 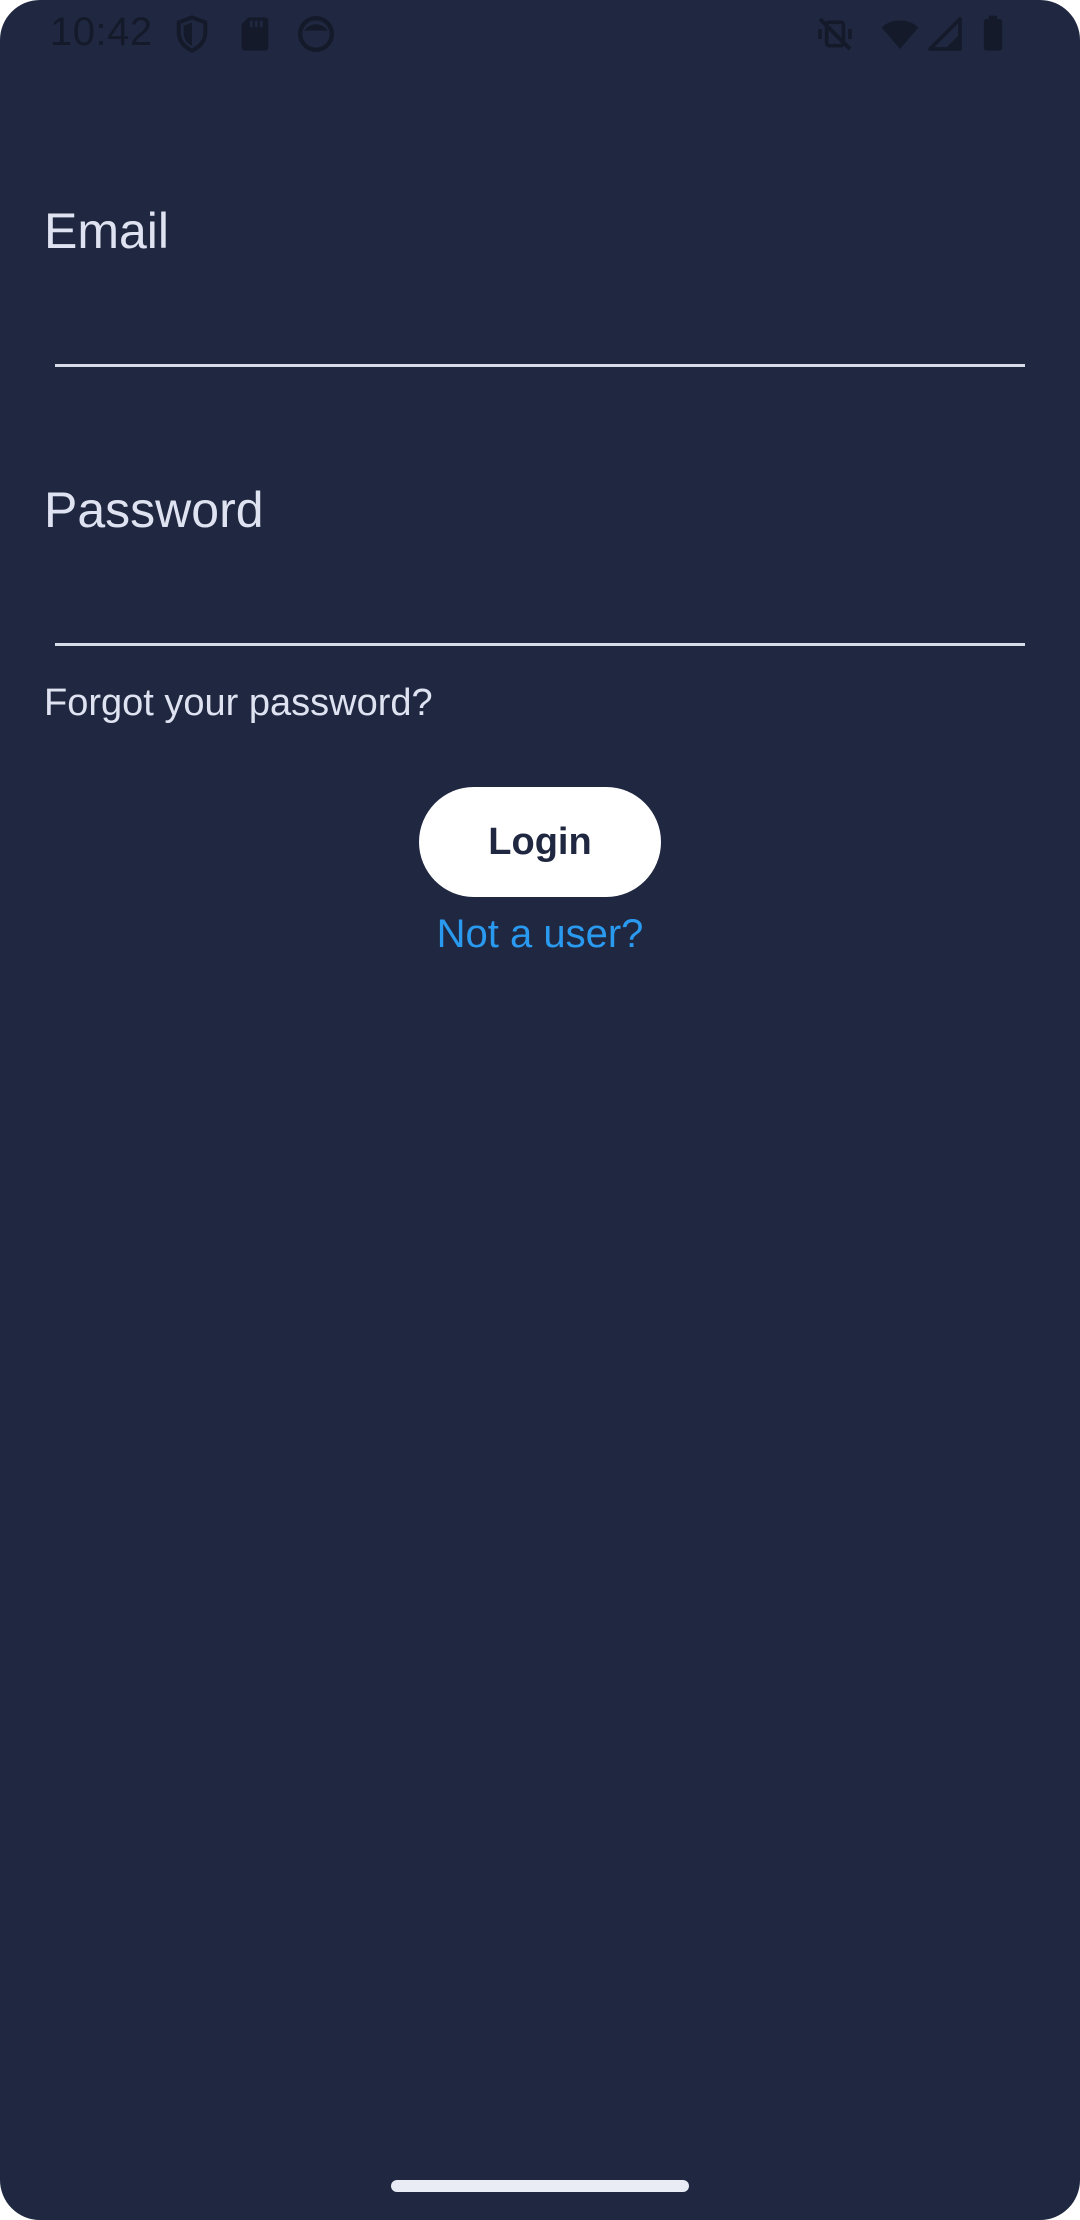 I want to click on signal-icon, so click(x=945, y=34).